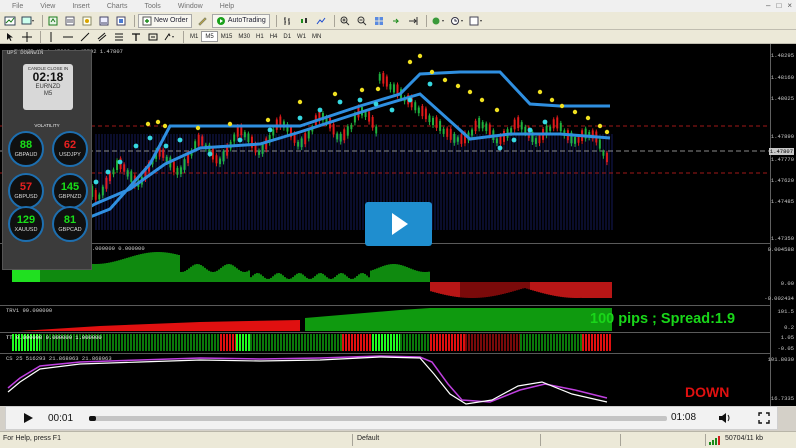  I want to click on chart-shift-icon, so click(413, 20).